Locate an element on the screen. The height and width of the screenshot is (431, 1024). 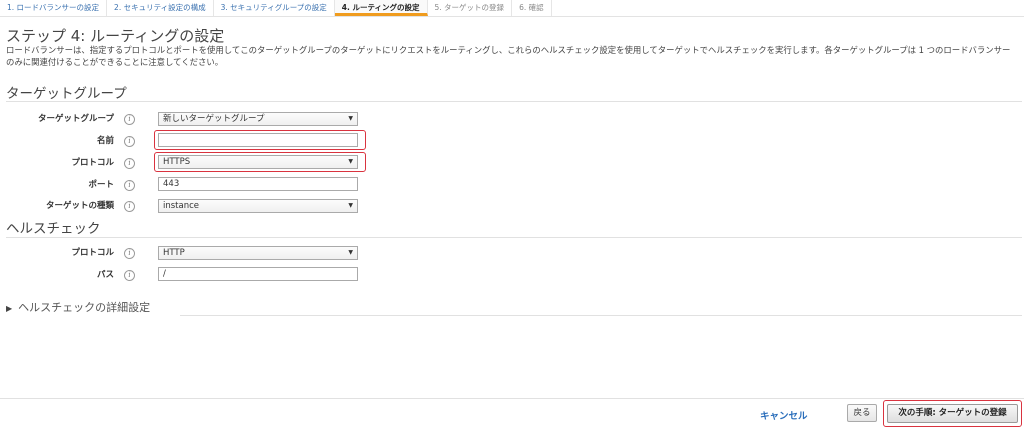
next-register-targets-button: 次の手順: ターゲットの登録 is located at coordinates (952, 413).